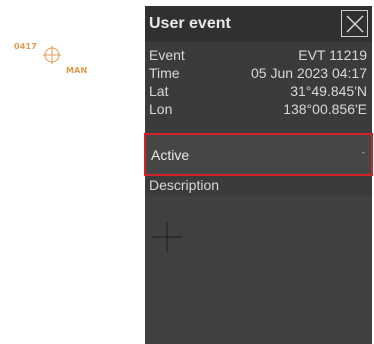 This screenshot has height=344, width=374. Describe the element at coordinates (167, 55) in the screenshot. I see `event-label: Event` at that location.